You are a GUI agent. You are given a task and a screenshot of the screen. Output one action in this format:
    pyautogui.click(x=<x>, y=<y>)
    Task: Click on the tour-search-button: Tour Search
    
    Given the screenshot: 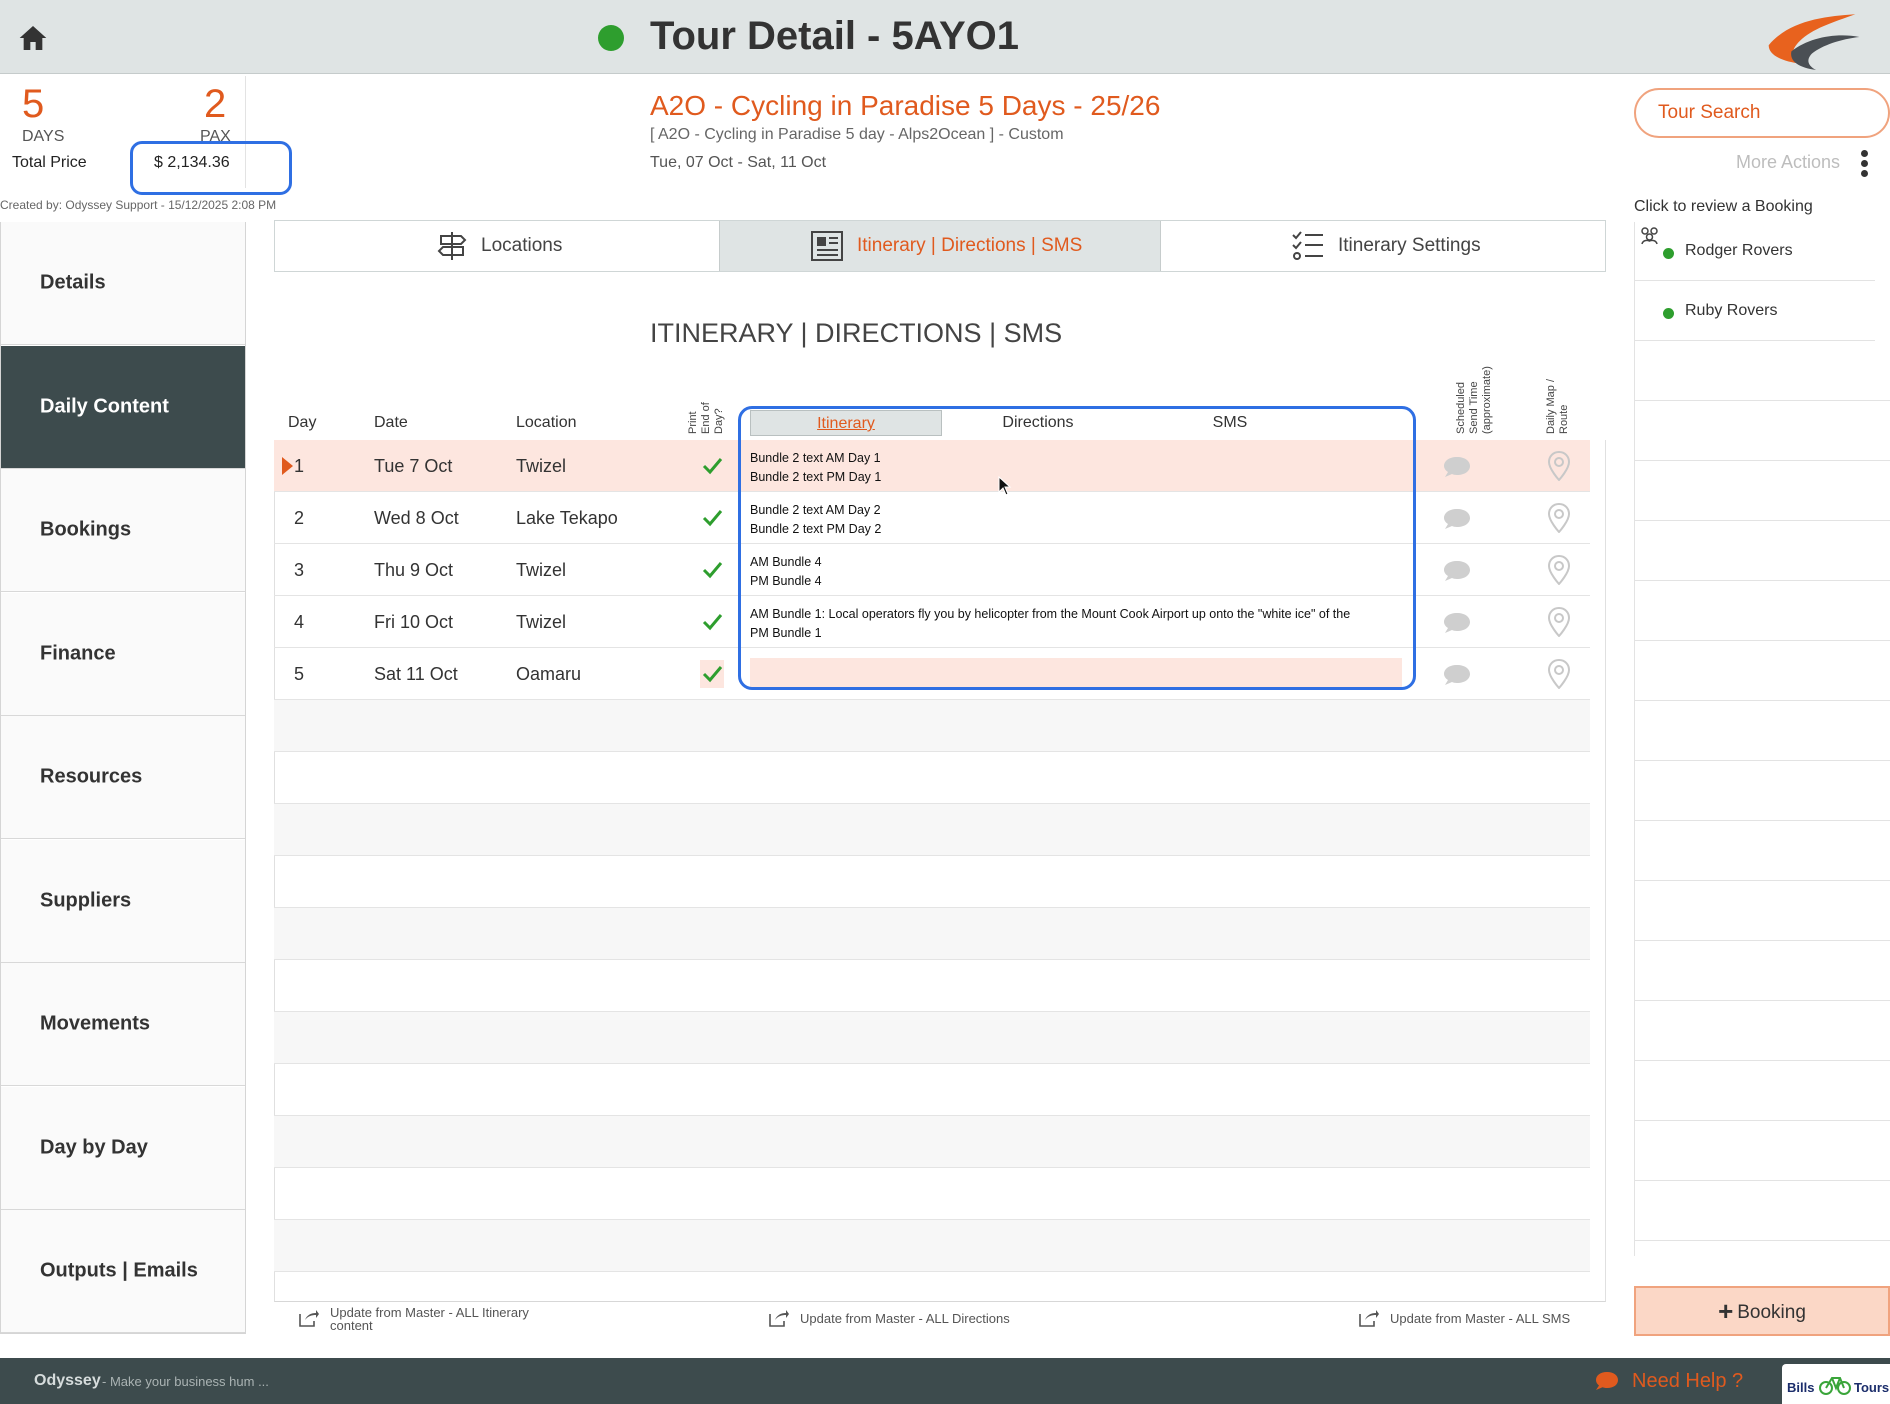 What is the action you would take?
    pyautogui.click(x=1762, y=113)
    